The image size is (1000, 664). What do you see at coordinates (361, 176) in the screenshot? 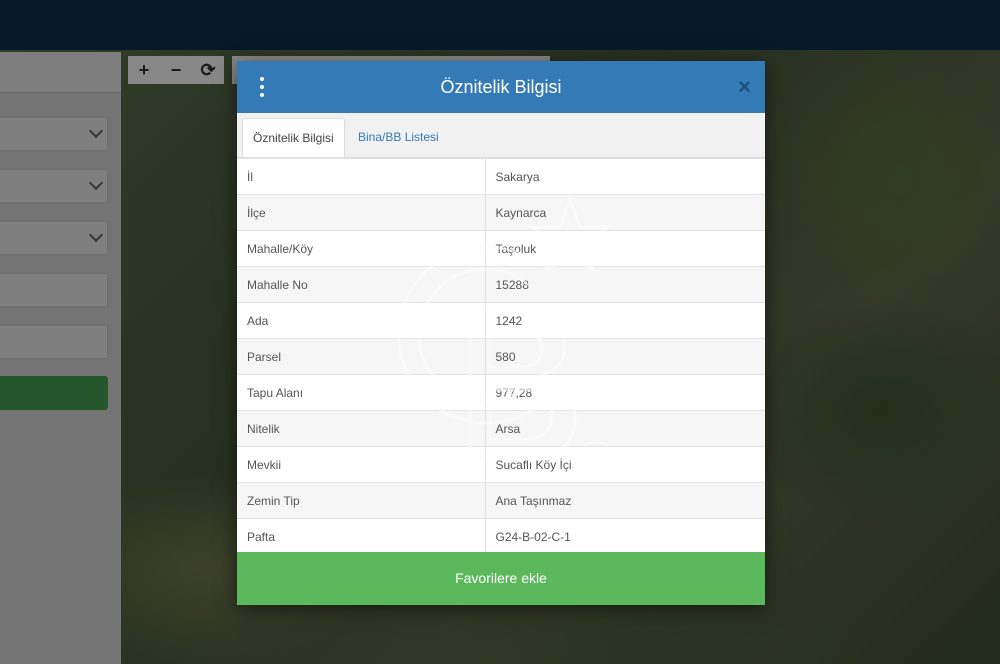
I see `row-key: İl` at bounding box center [361, 176].